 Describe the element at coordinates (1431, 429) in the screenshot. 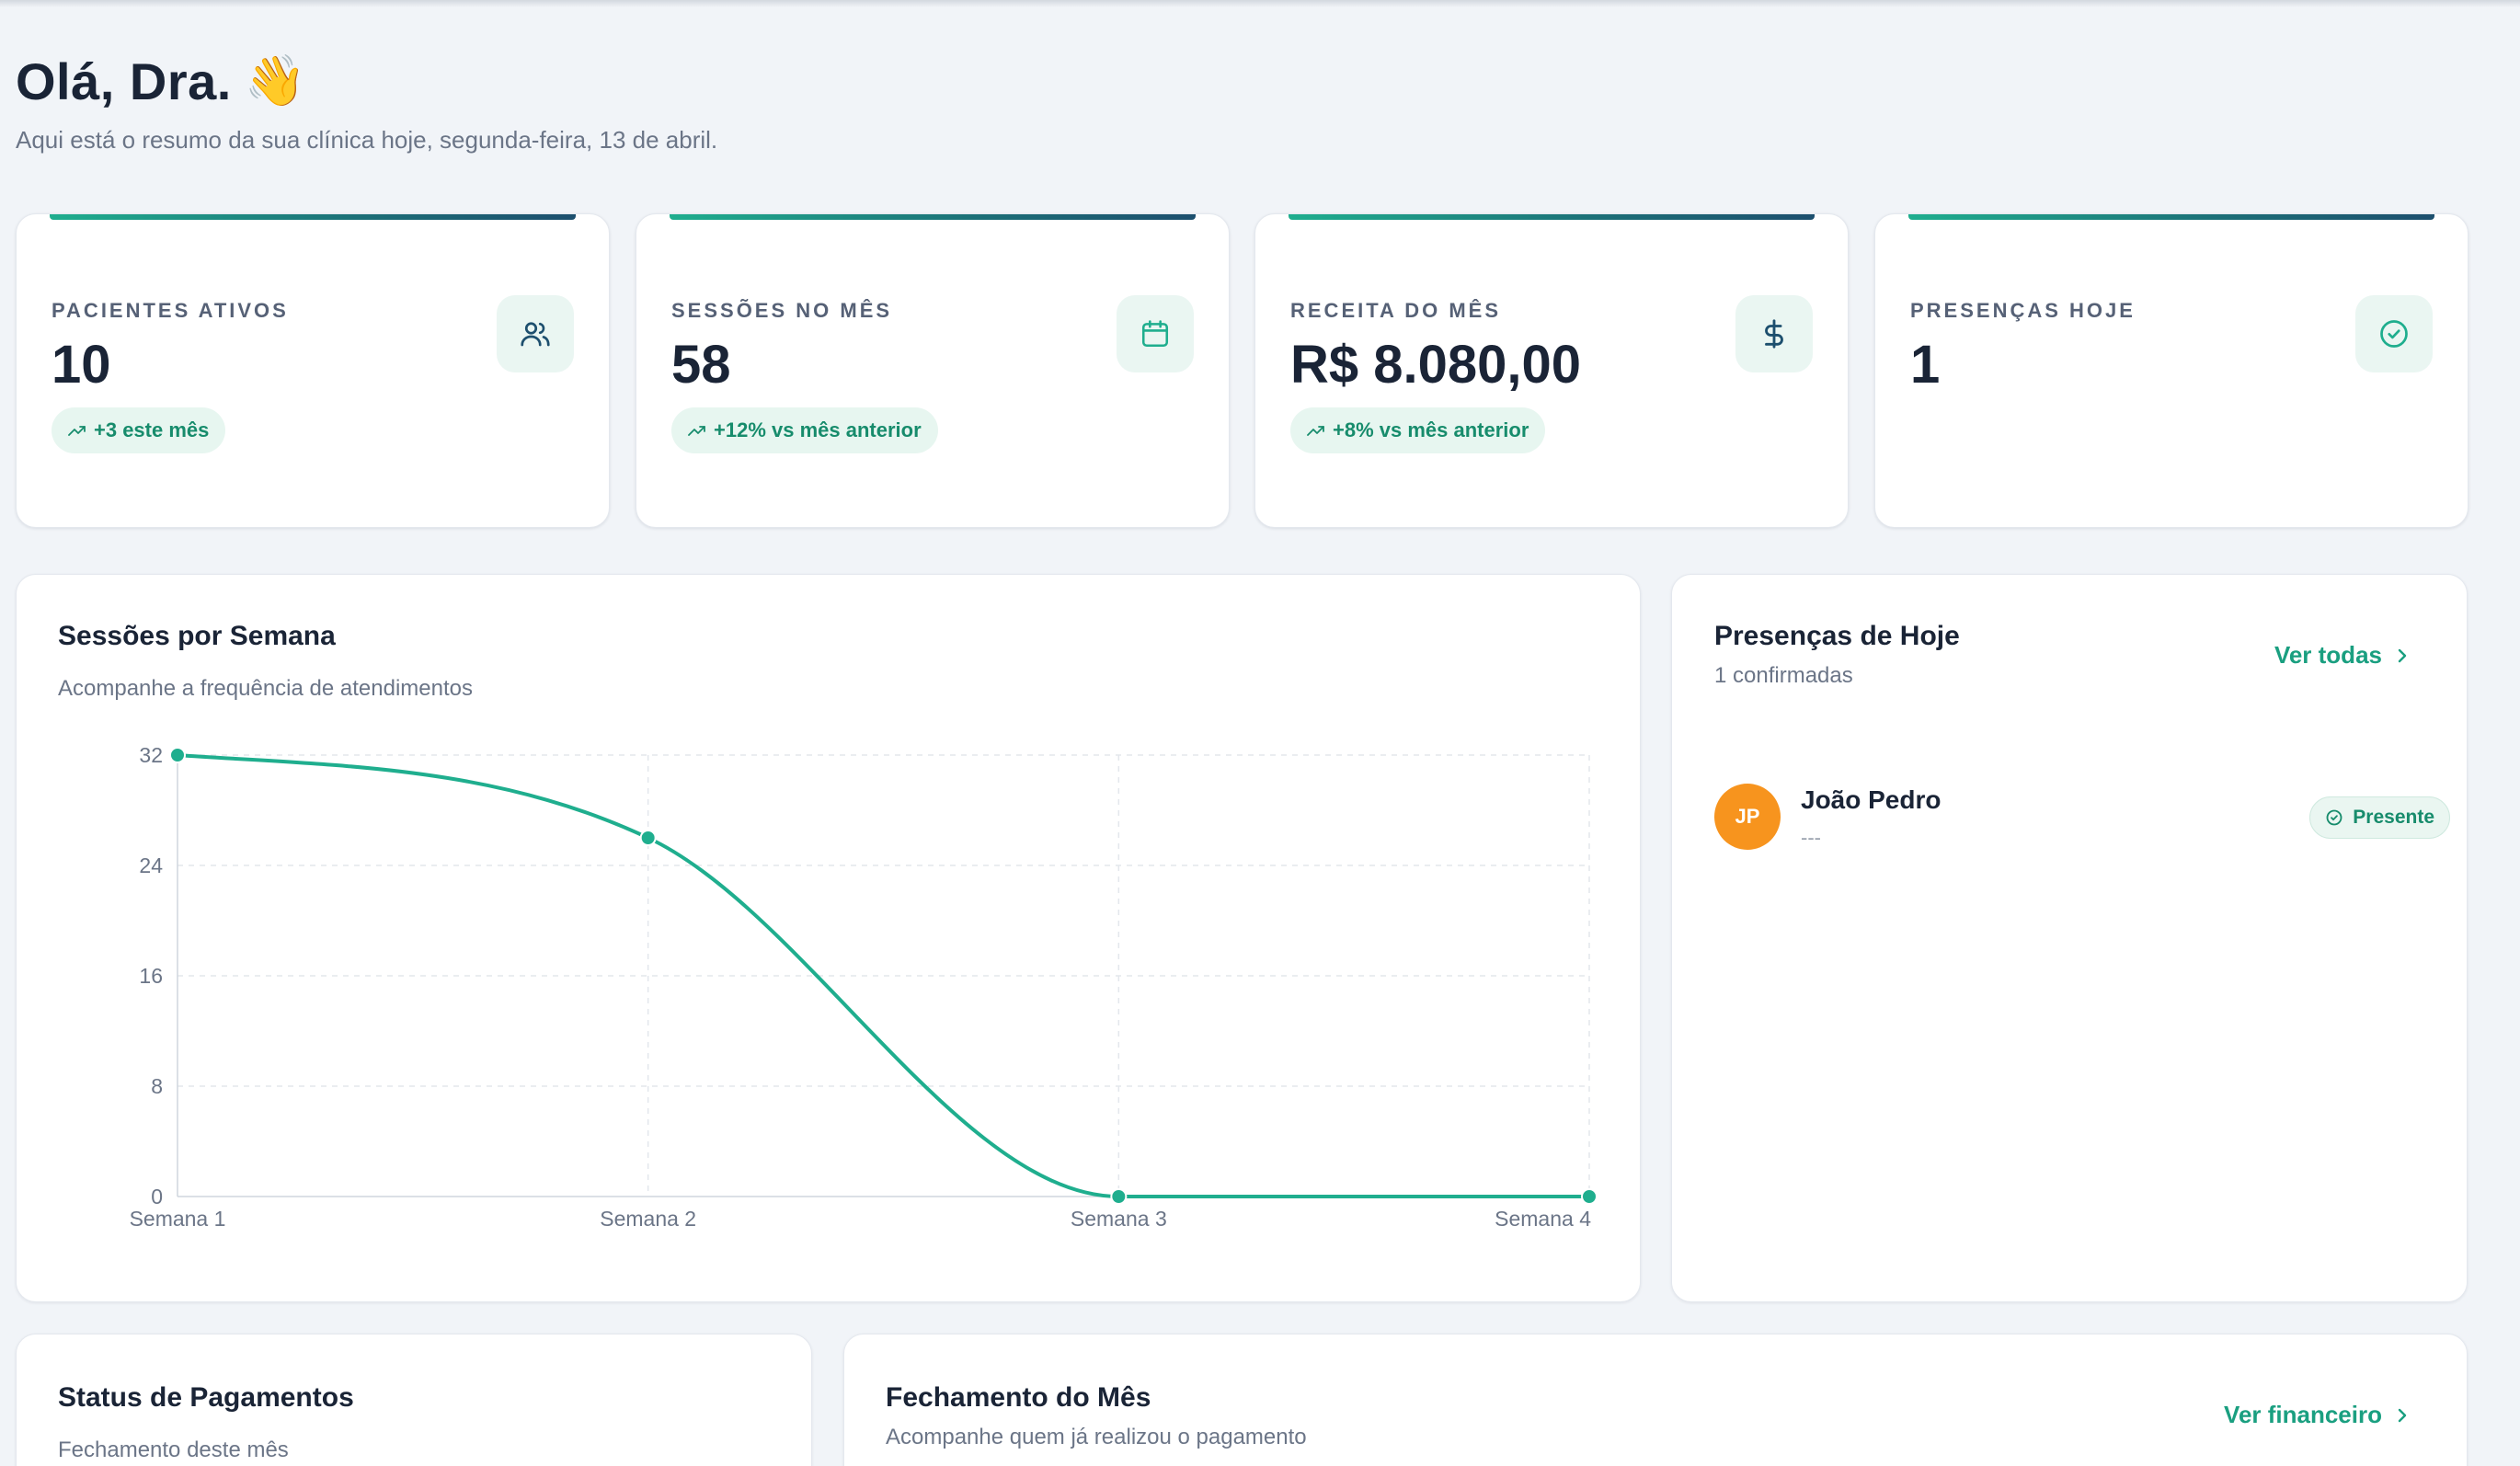

I see `stat-trend-text: +8% vs mês anterior` at that location.